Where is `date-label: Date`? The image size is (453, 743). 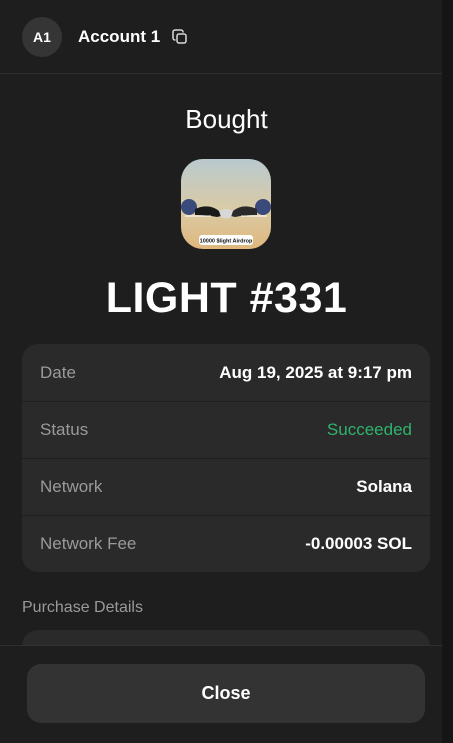
date-label: Date is located at coordinates (58, 372).